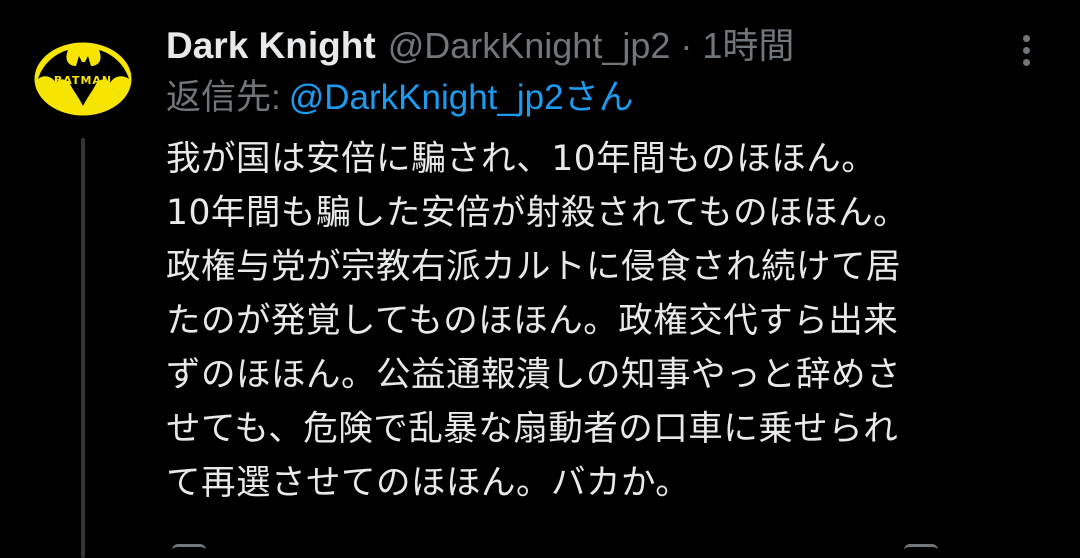  Describe the element at coordinates (537, 213) in the screenshot. I see `tweet-body-line: 10年間も騙した安倍が射殺されてものほほん。` at that location.